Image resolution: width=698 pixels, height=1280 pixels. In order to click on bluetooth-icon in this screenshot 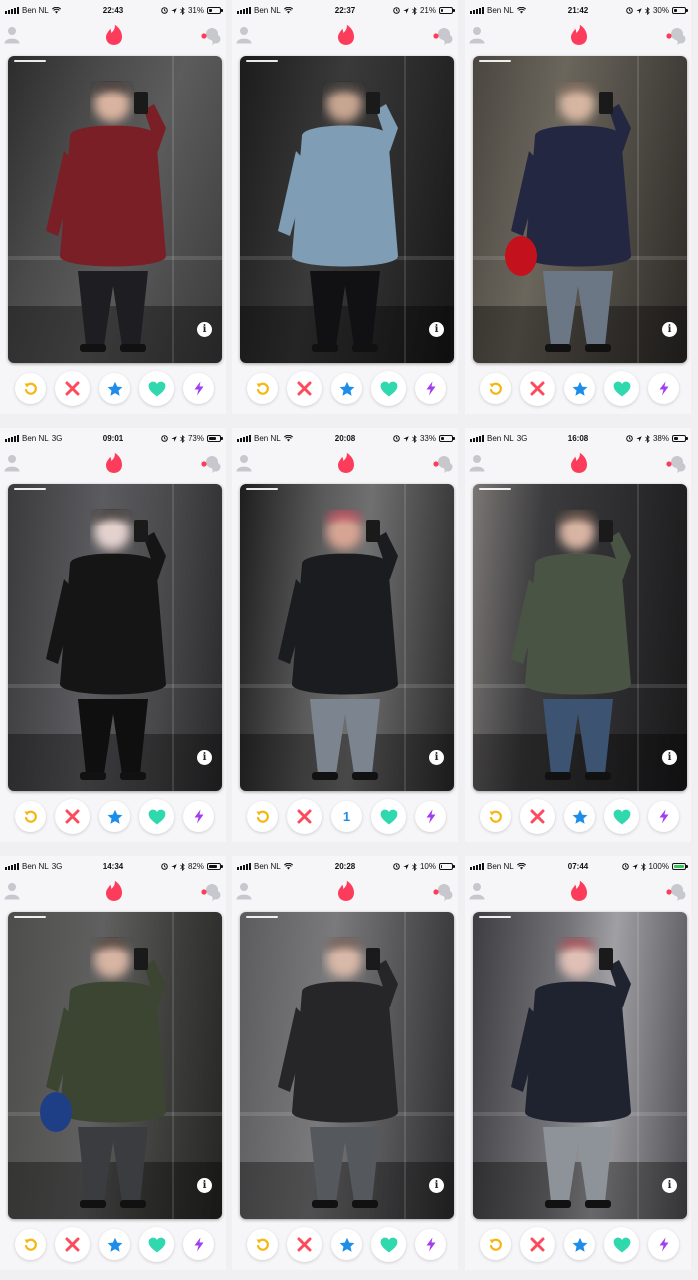, I will do `click(414, 10)`.